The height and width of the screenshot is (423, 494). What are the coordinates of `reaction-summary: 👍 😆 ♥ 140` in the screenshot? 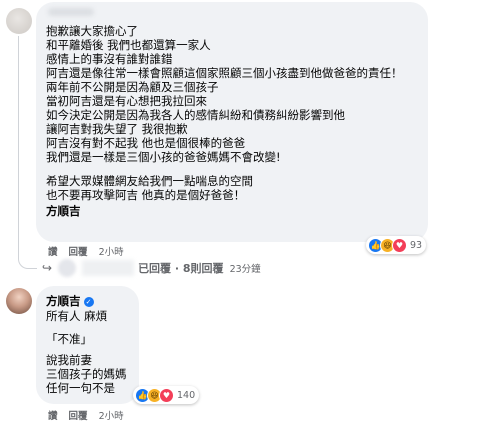 It's located at (166, 395).